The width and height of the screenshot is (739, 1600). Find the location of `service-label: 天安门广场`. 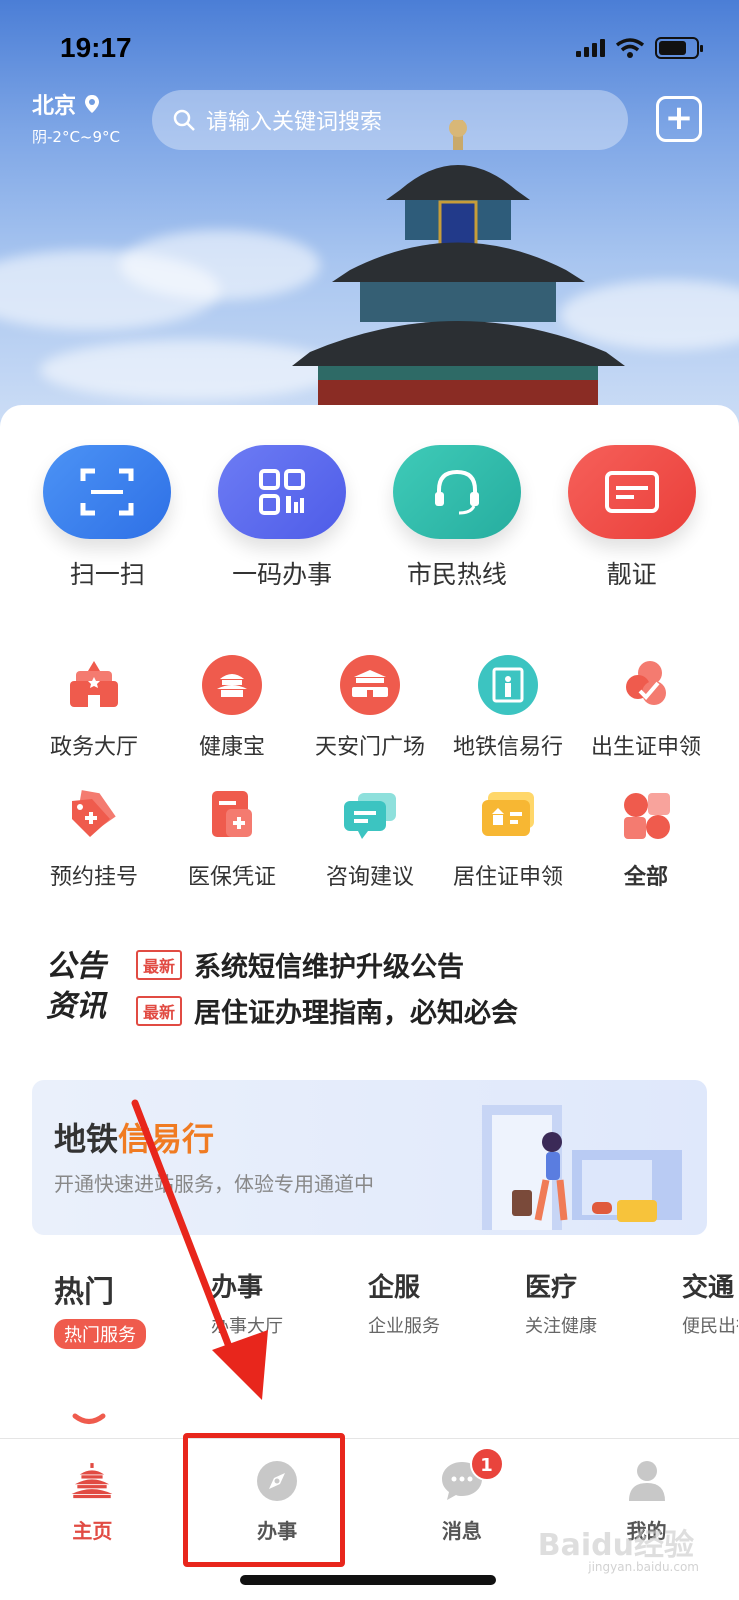

service-label: 天安门广场 is located at coordinates (369, 747).